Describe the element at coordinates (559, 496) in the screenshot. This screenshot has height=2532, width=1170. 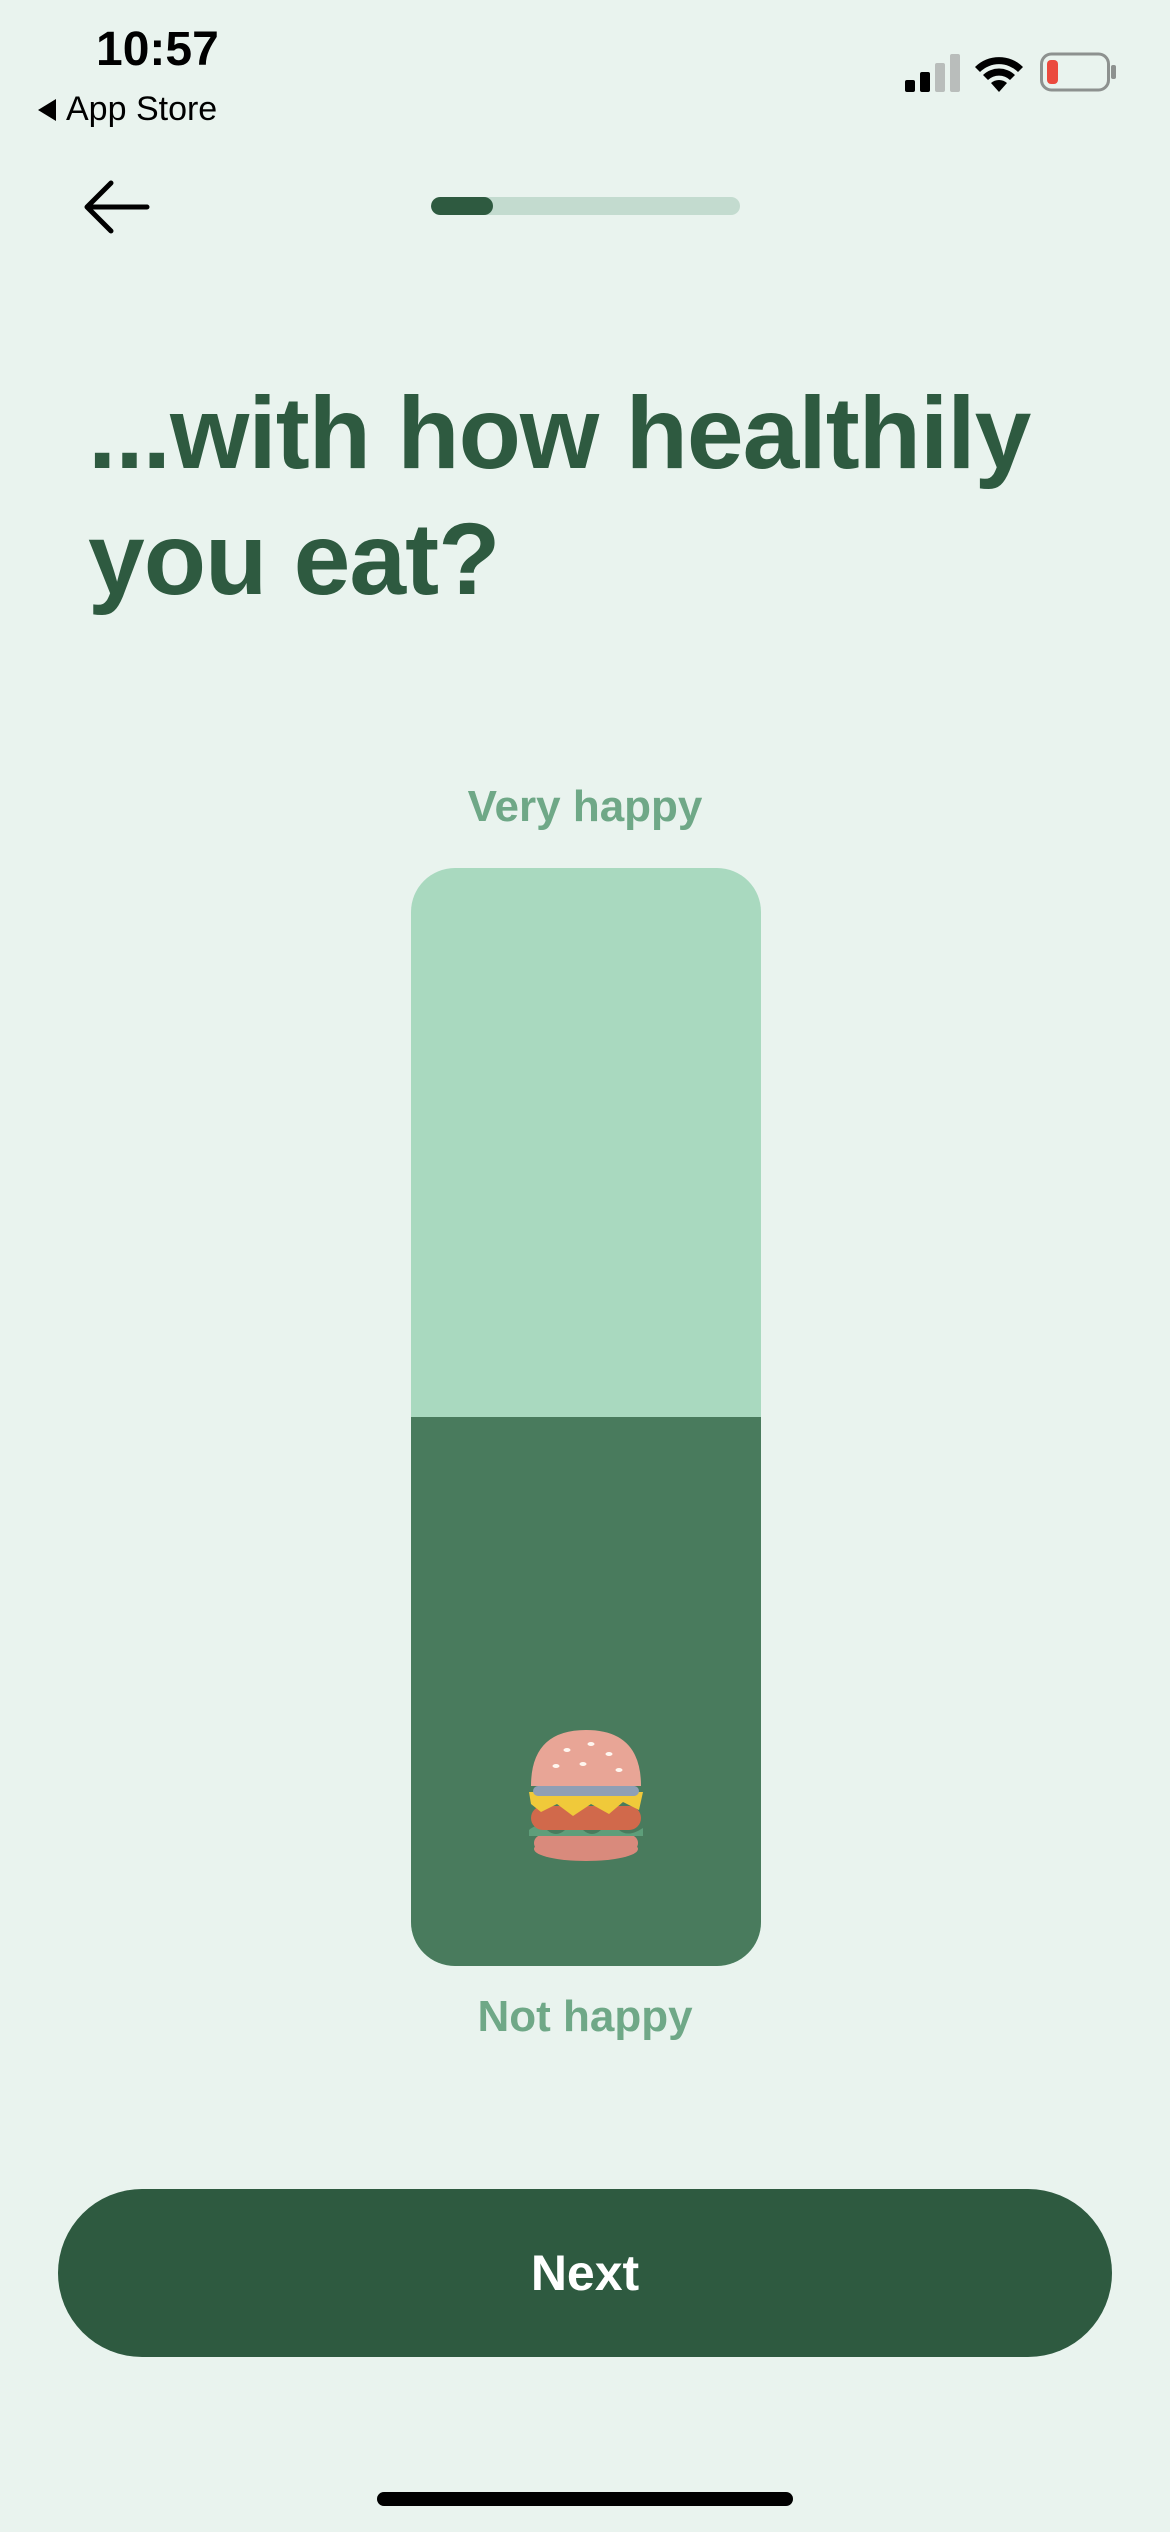
I see `question-title: ...with how healthily you eat?` at that location.